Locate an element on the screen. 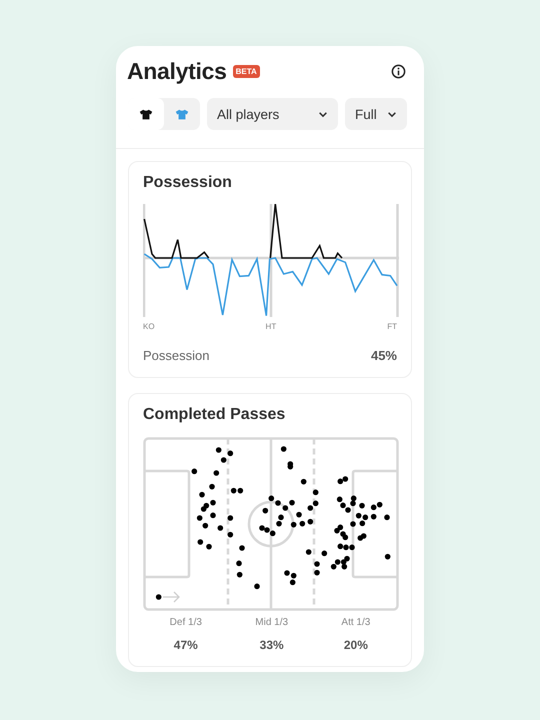 Image resolution: width=540 pixels, height=720 pixels. axis-label: FT is located at coordinates (392, 326).